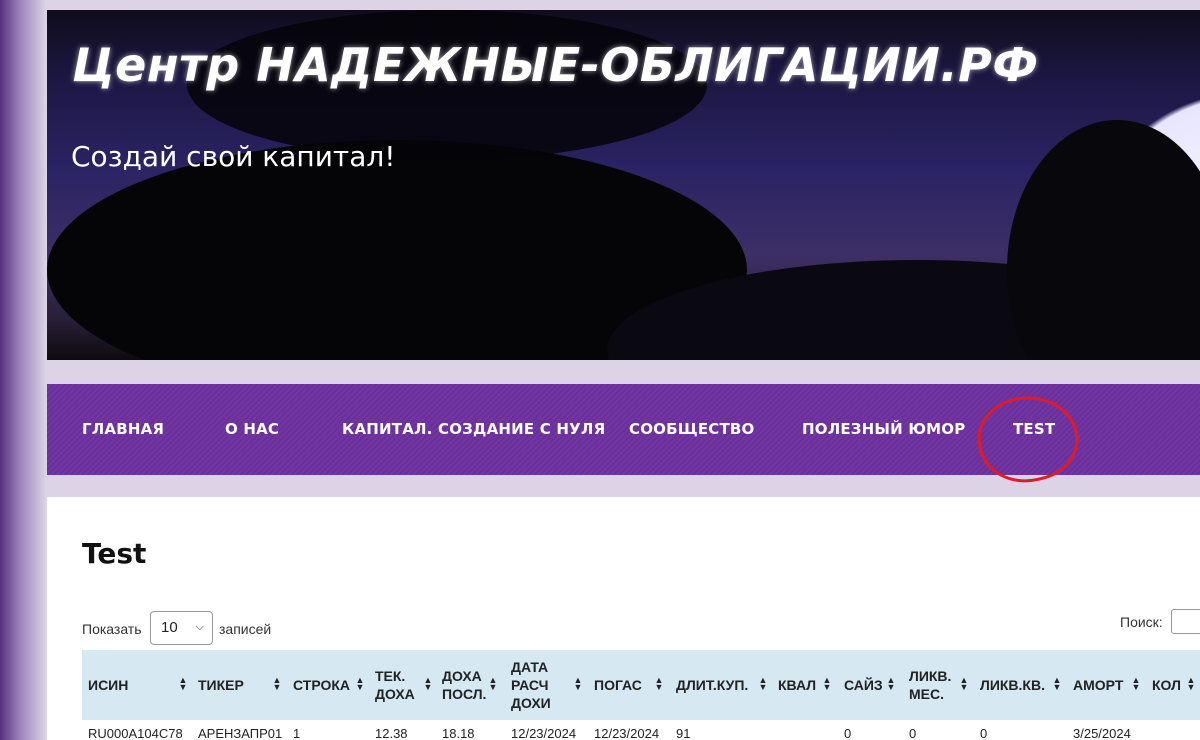 The height and width of the screenshot is (740, 1200). Describe the element at coordinates (169, 627) in the screenshot. I see `entries-value: 10` at that location.